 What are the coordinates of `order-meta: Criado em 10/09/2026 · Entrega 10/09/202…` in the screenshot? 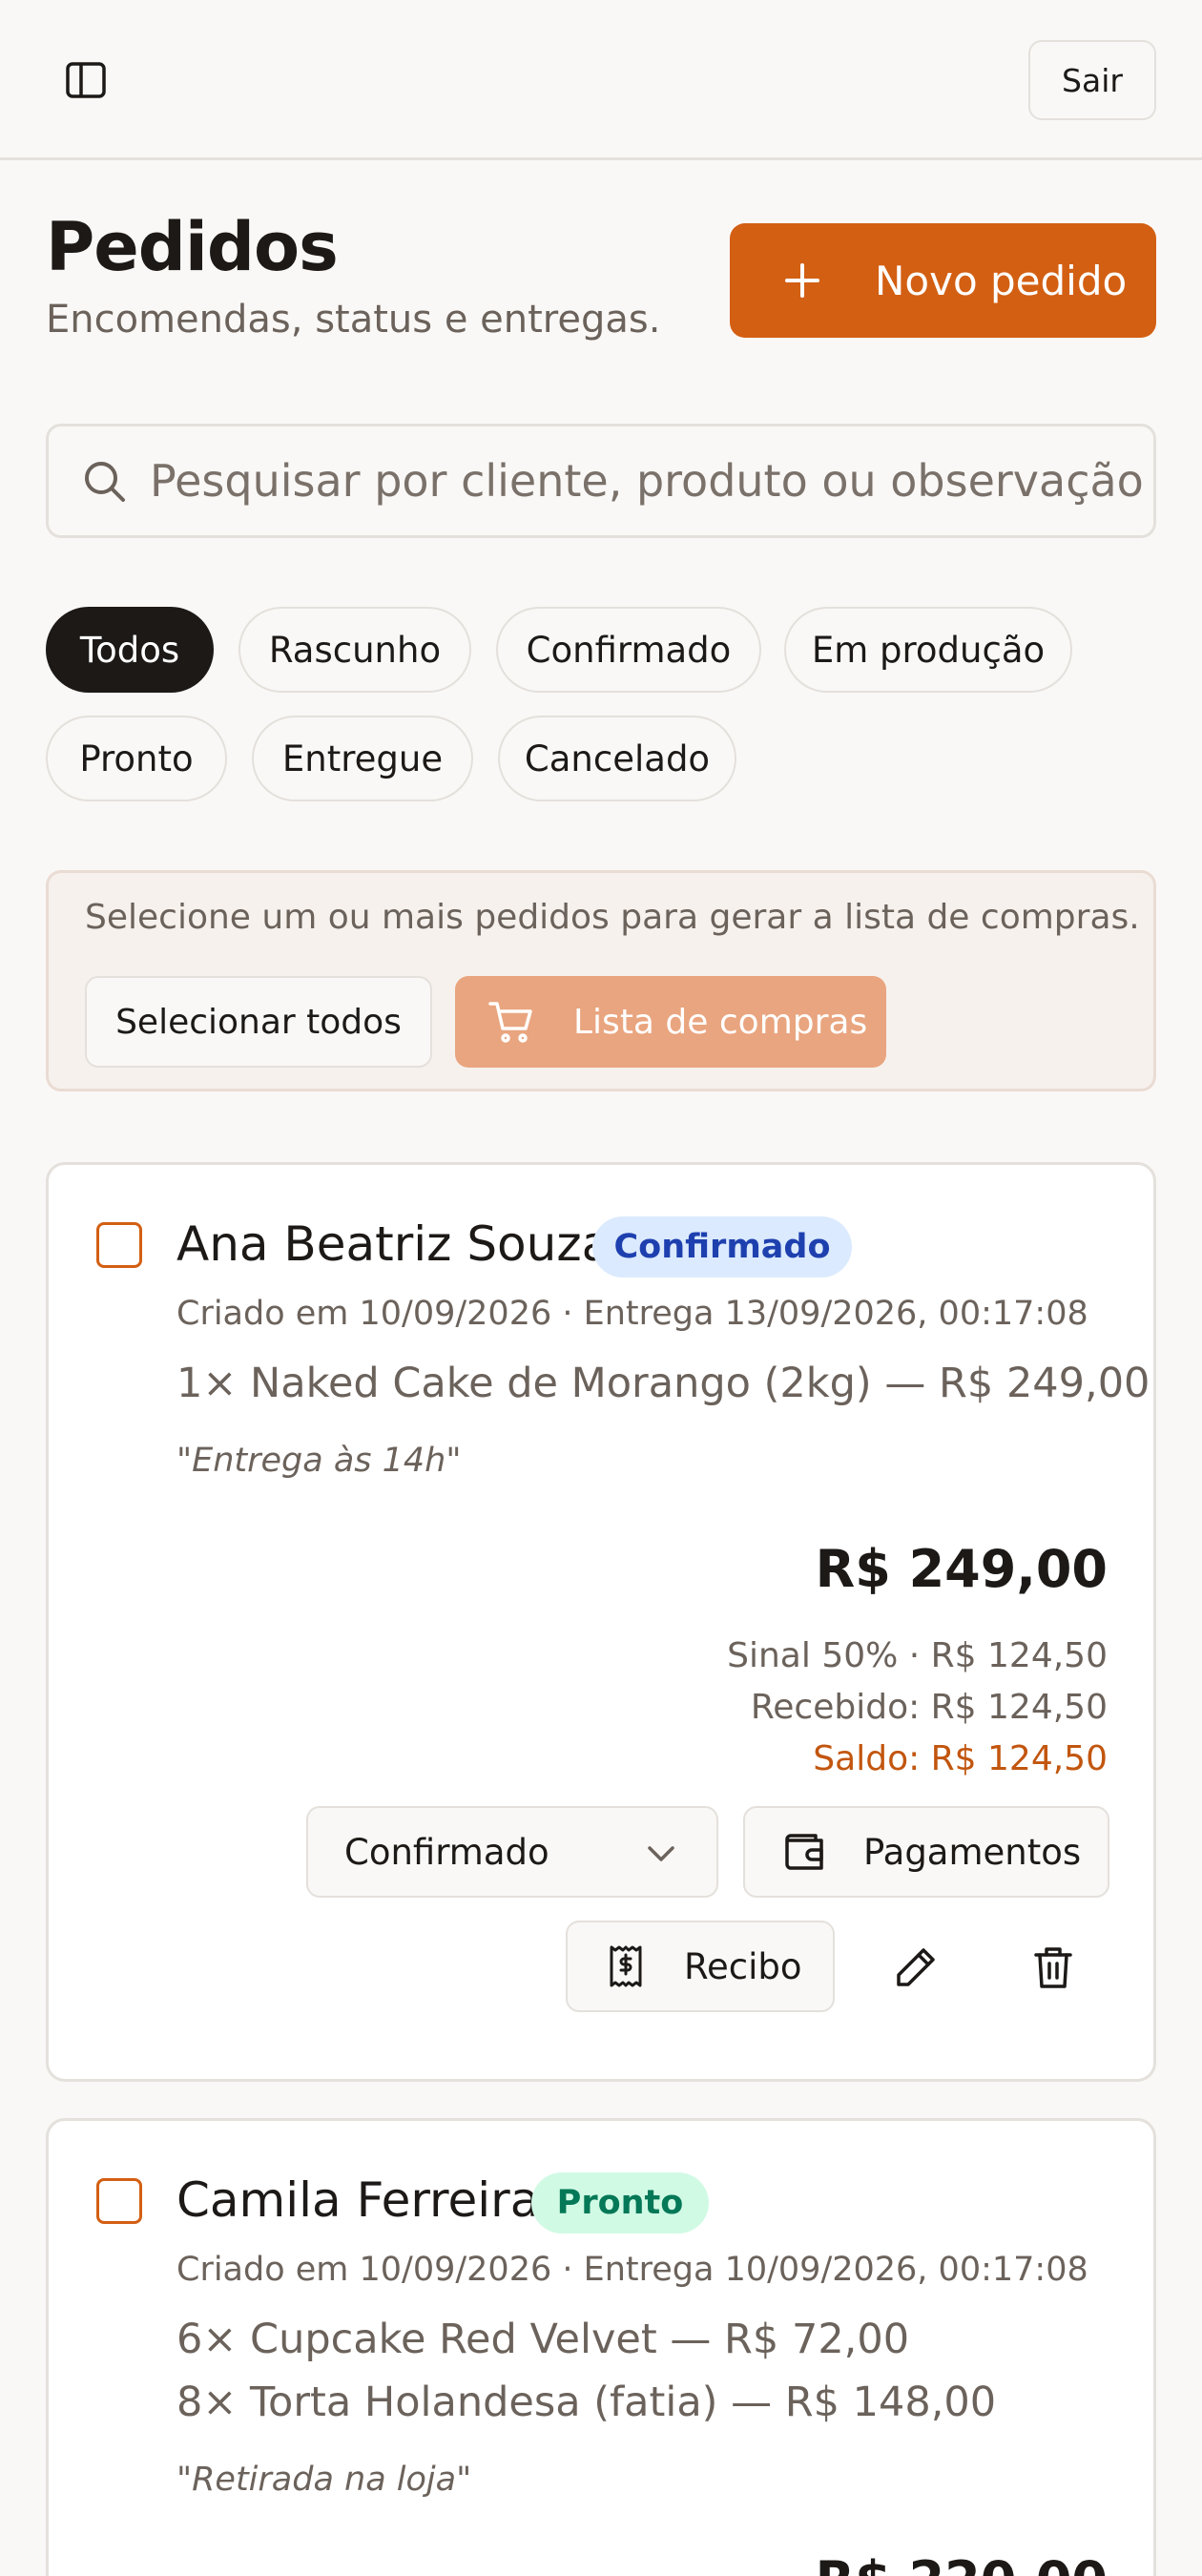 It's located at (632, 2270).